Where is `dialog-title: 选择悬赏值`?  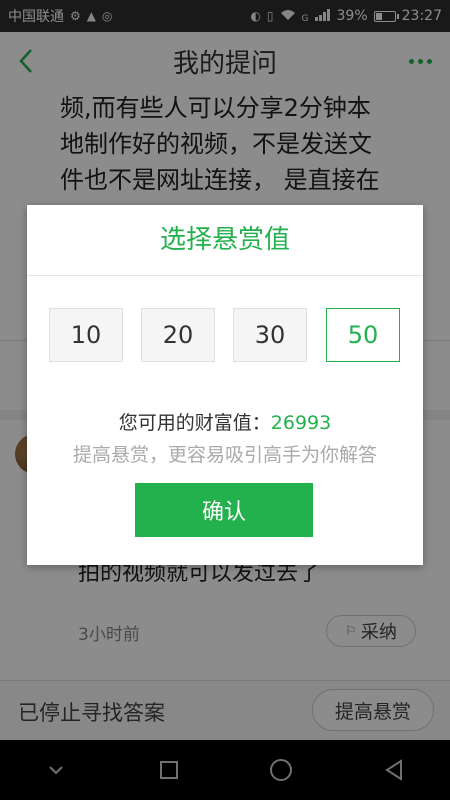 dialog-title: 选择悬赏值 is located at coordinates (225, 240).